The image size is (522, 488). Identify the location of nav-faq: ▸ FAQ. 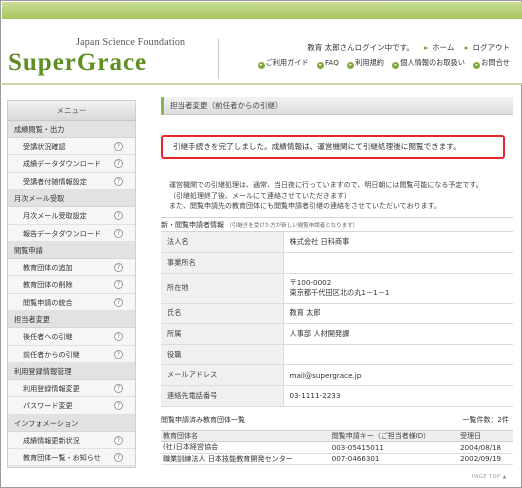
(327, 63).